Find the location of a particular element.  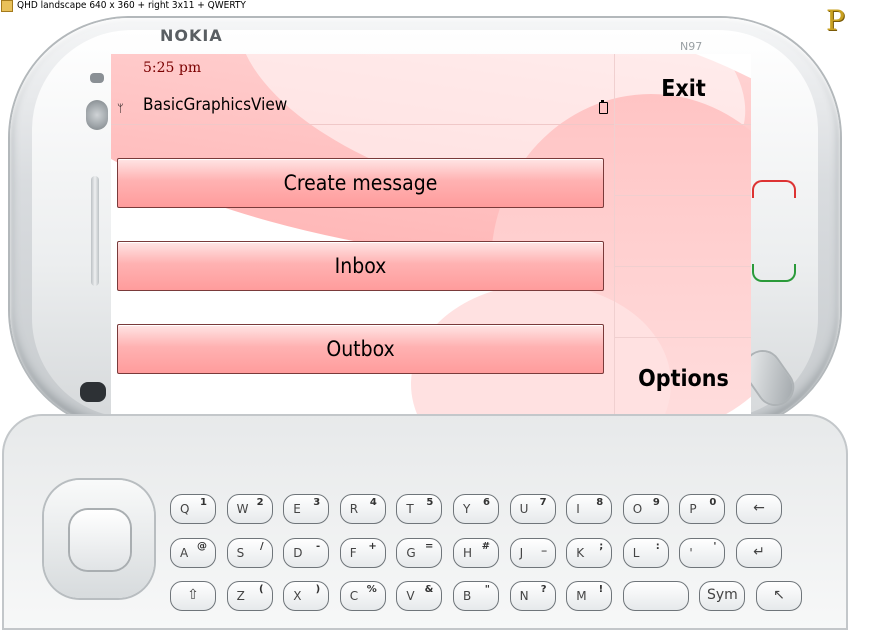

softkey-pane: Exit Options is located at coordinates (682, 234).